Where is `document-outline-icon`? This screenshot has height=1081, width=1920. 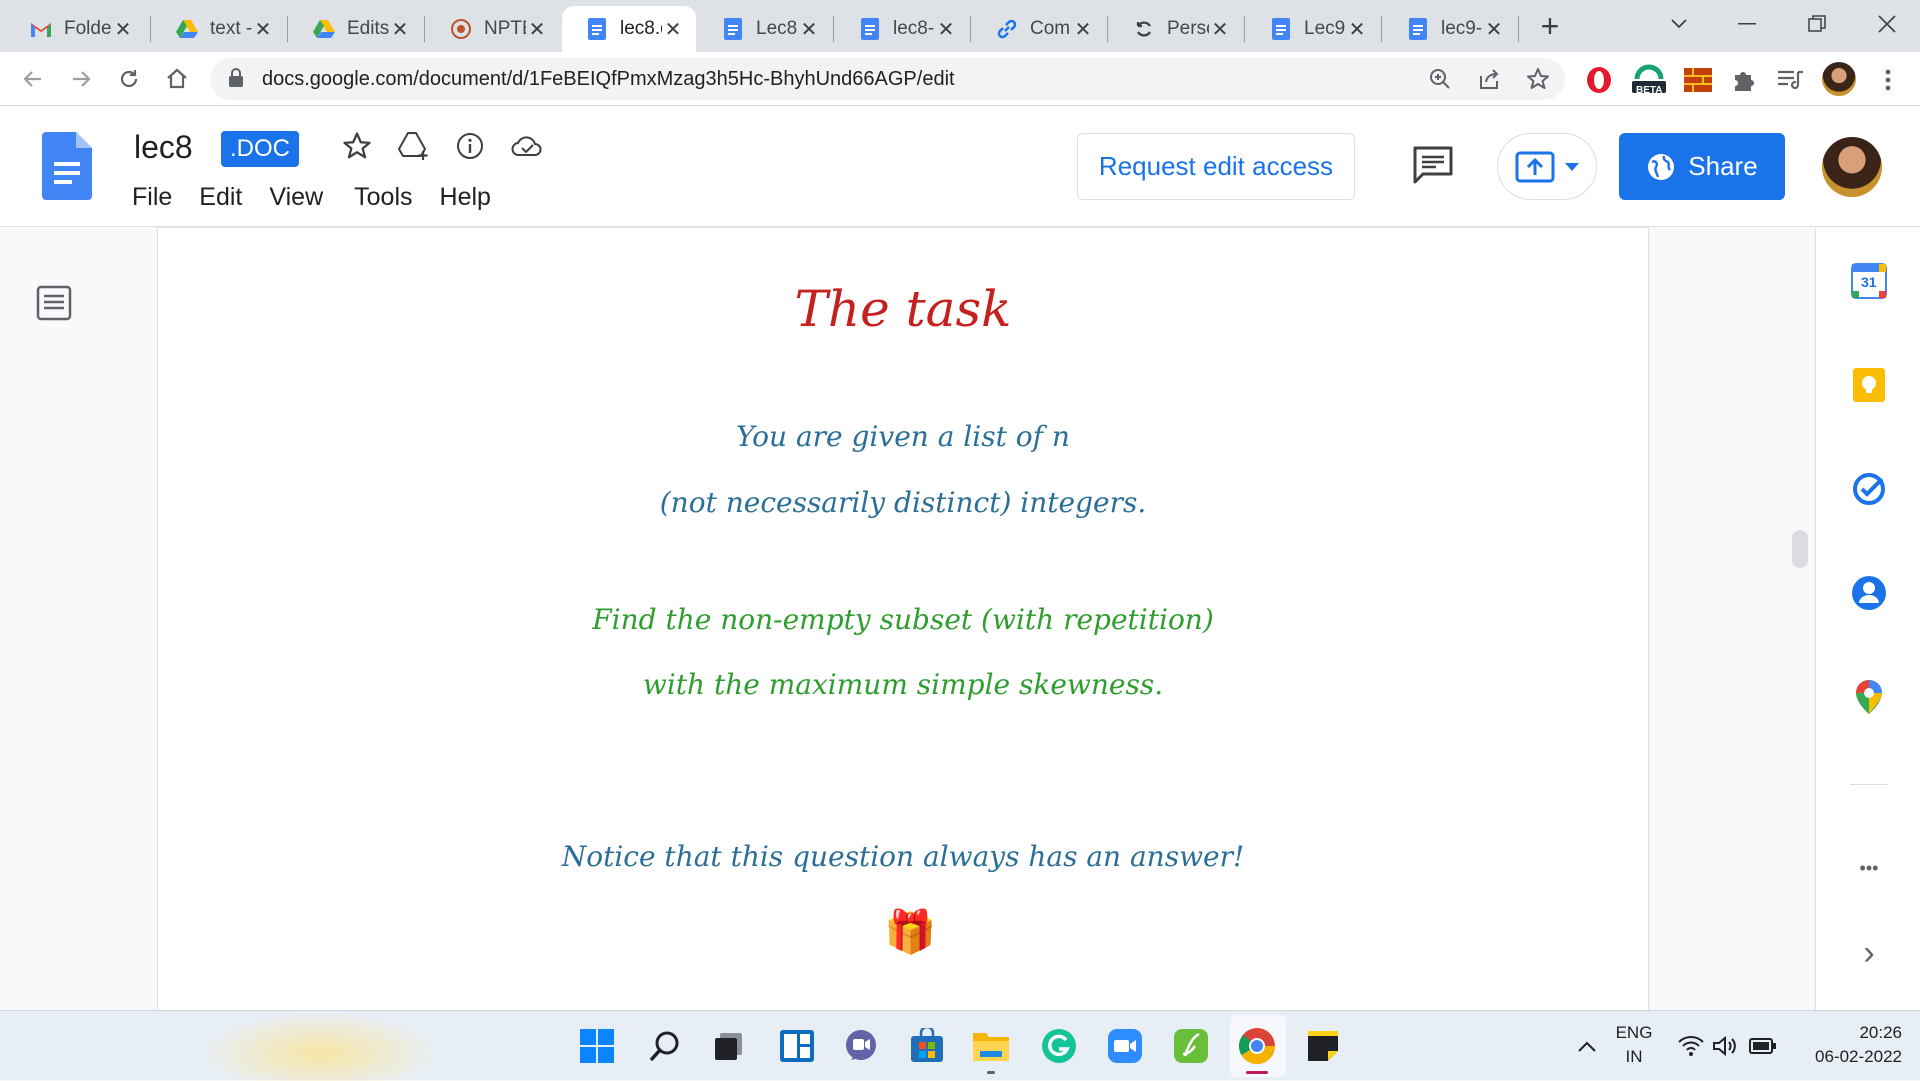 document-outline-icon is located at coordinates (54, 305).